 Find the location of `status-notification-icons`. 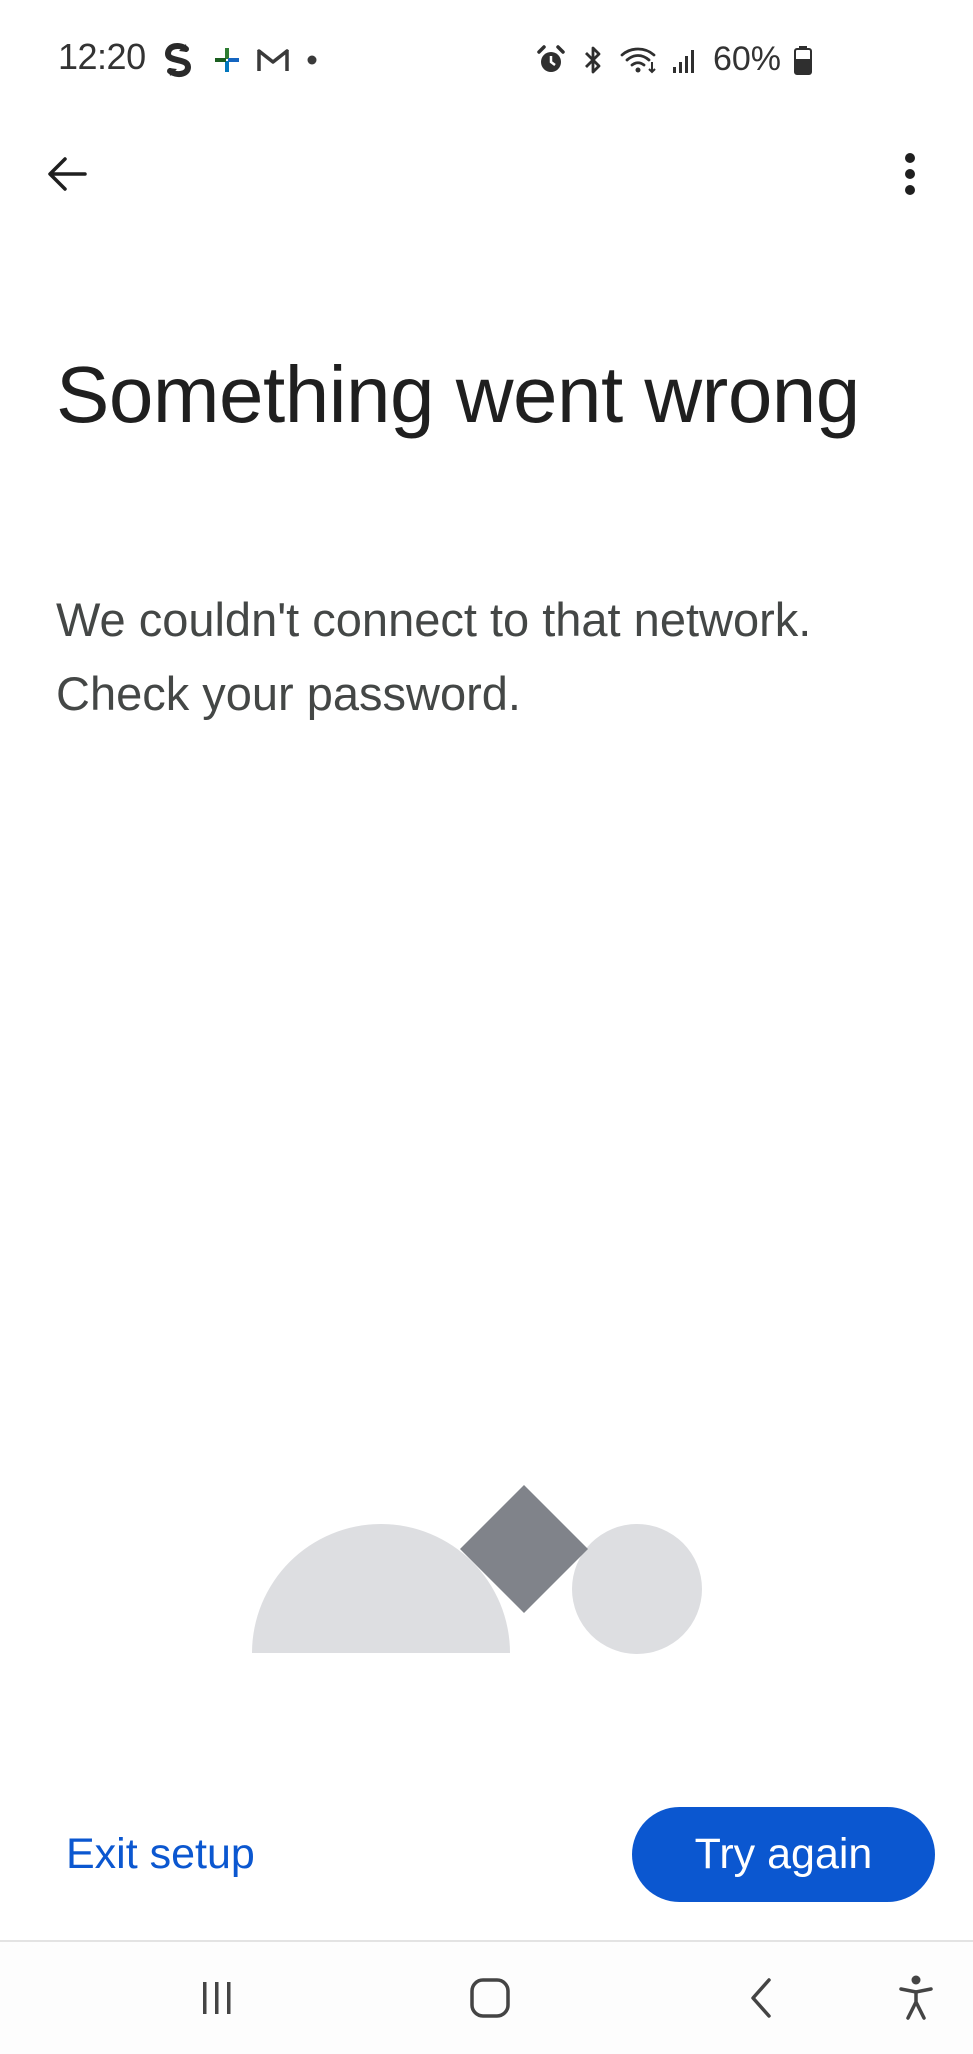

status-notification-icons is located at coordinates (239, 60).